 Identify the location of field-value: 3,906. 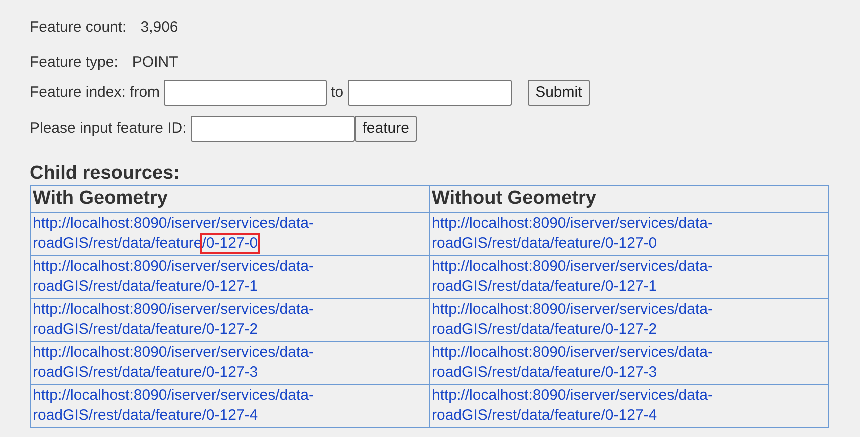
(159, 28).